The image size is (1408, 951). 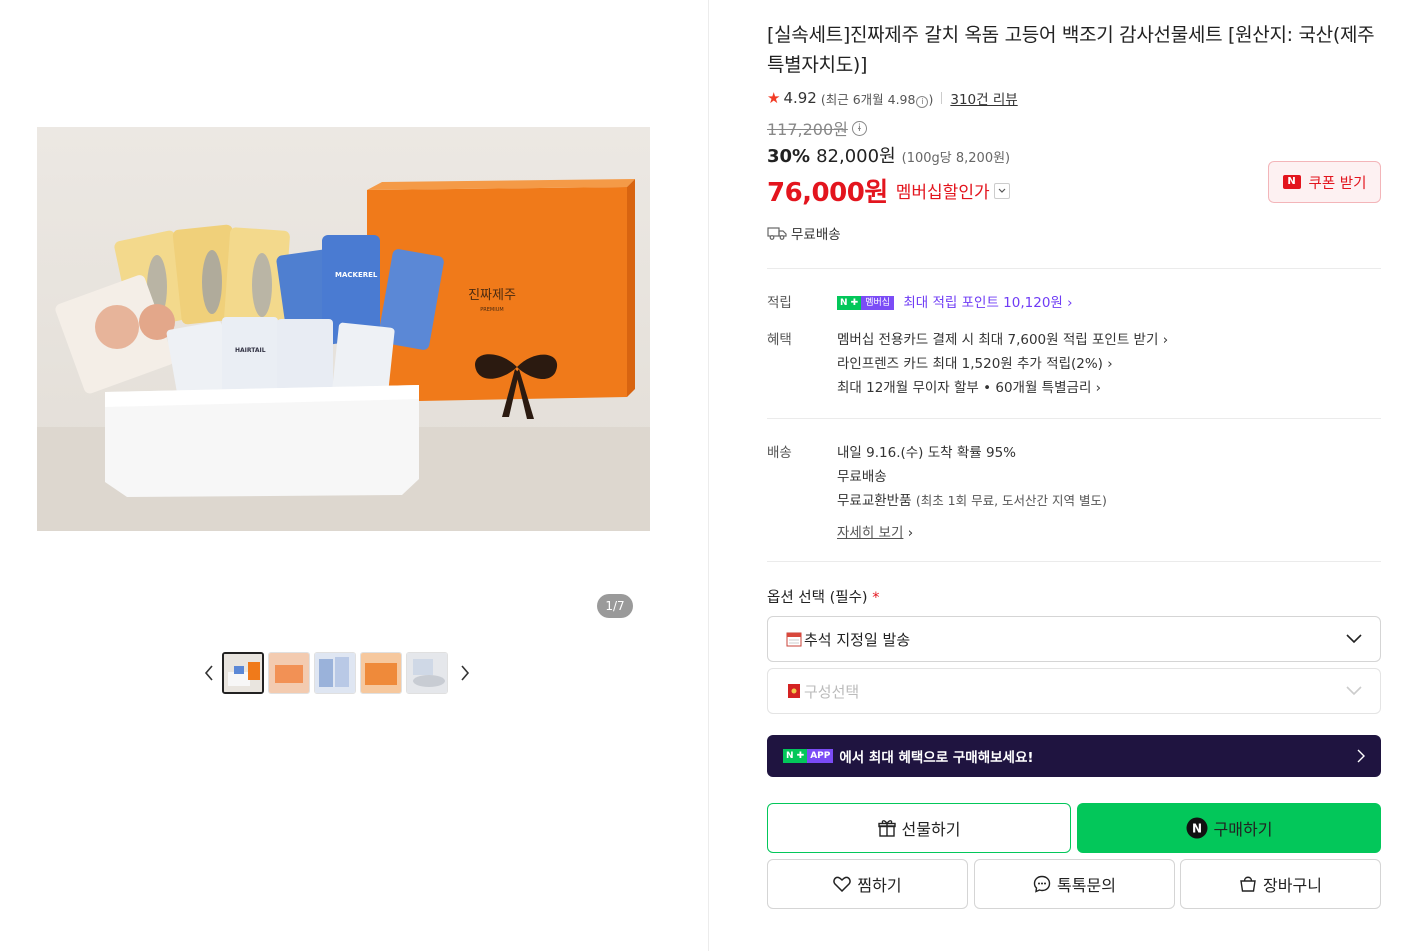 What do you see at coordinates (942, 98) in the screenshot?
I see `separator` at bounding box center [942, 98].